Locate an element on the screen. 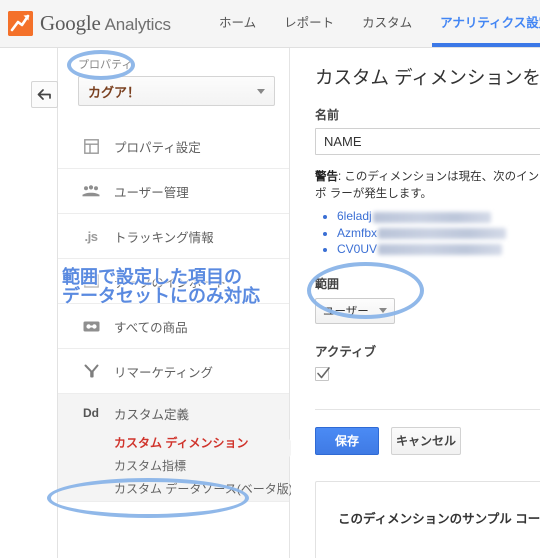  analytics-logo-icon is located at coordinates (20, 23).